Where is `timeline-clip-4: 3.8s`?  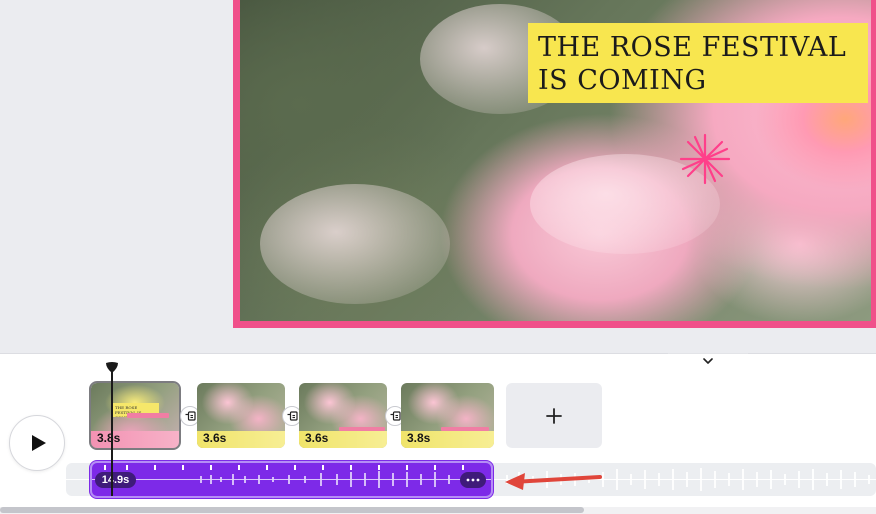 timeline-clip-4: 3.8s is located at coordinates (447, 415).